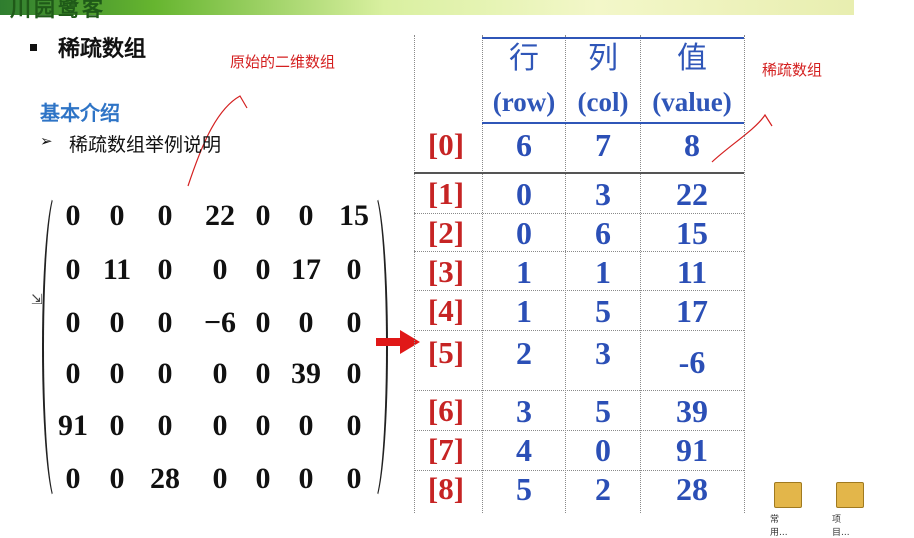 This screenshot has width=914, height=538. I want to click on table-cell-row: 4, so click(524, 450).